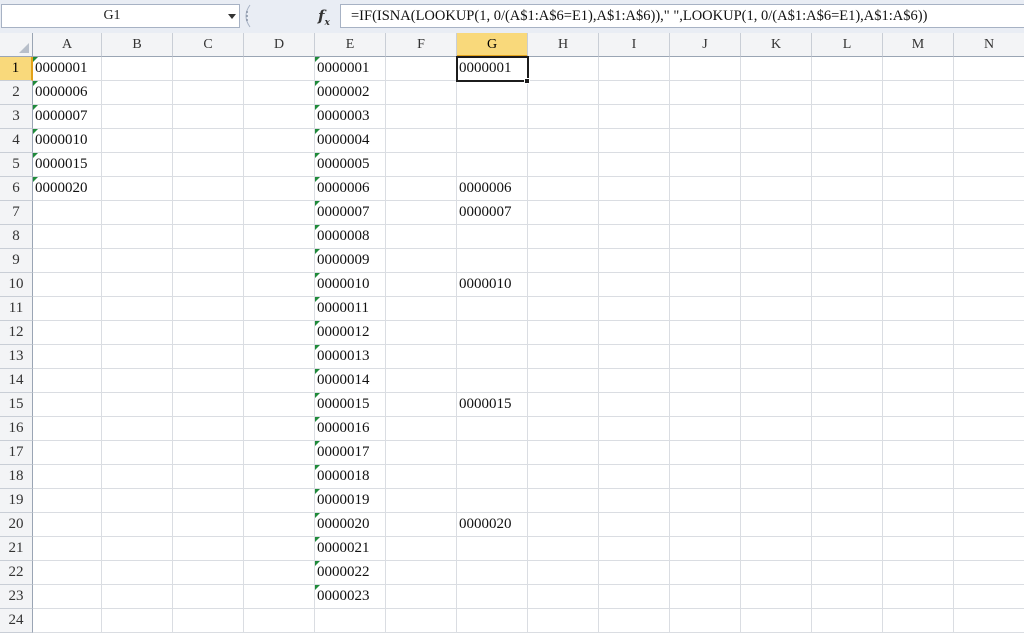  I want to click on column-header-e: E, so click(350, 45).